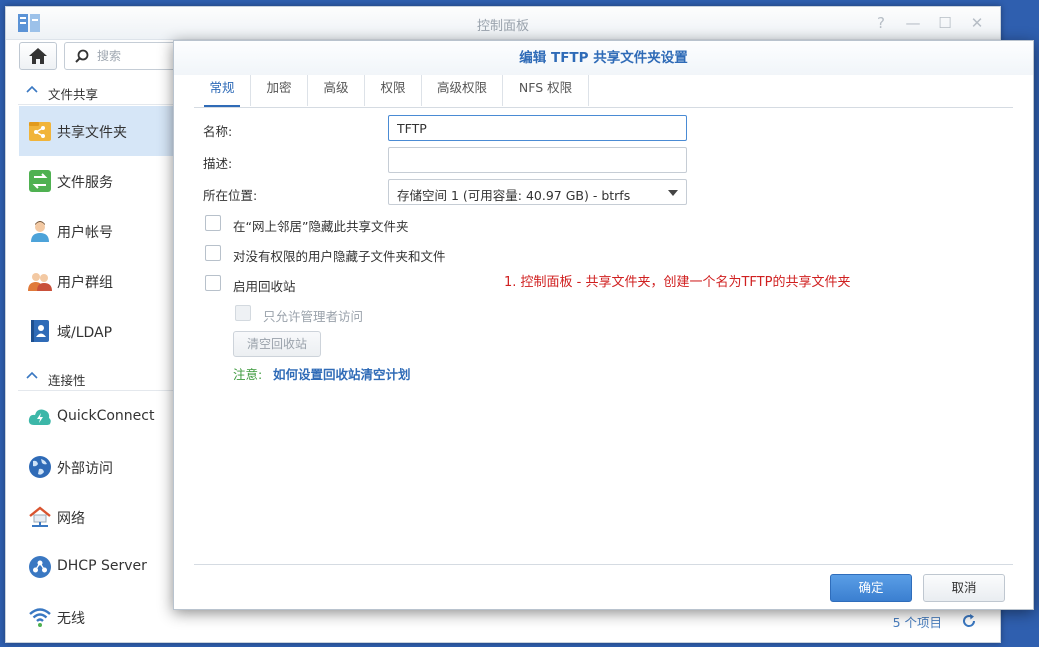 This screenshot has height=647, width=1039. What do you see at coordinates (673, 193) in the screenshot?
I see `dropdown-arrow-icon` at bounding box center [673, 193].